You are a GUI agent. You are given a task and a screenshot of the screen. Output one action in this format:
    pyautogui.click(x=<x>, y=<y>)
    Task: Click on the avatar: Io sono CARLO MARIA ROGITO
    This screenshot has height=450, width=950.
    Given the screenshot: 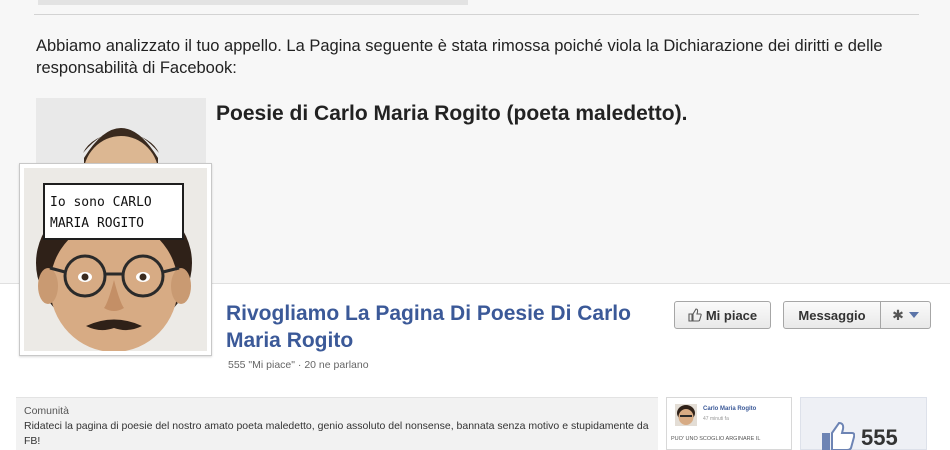 What is the action you would take?
    pyautogui.click(x=115, y=259)
    